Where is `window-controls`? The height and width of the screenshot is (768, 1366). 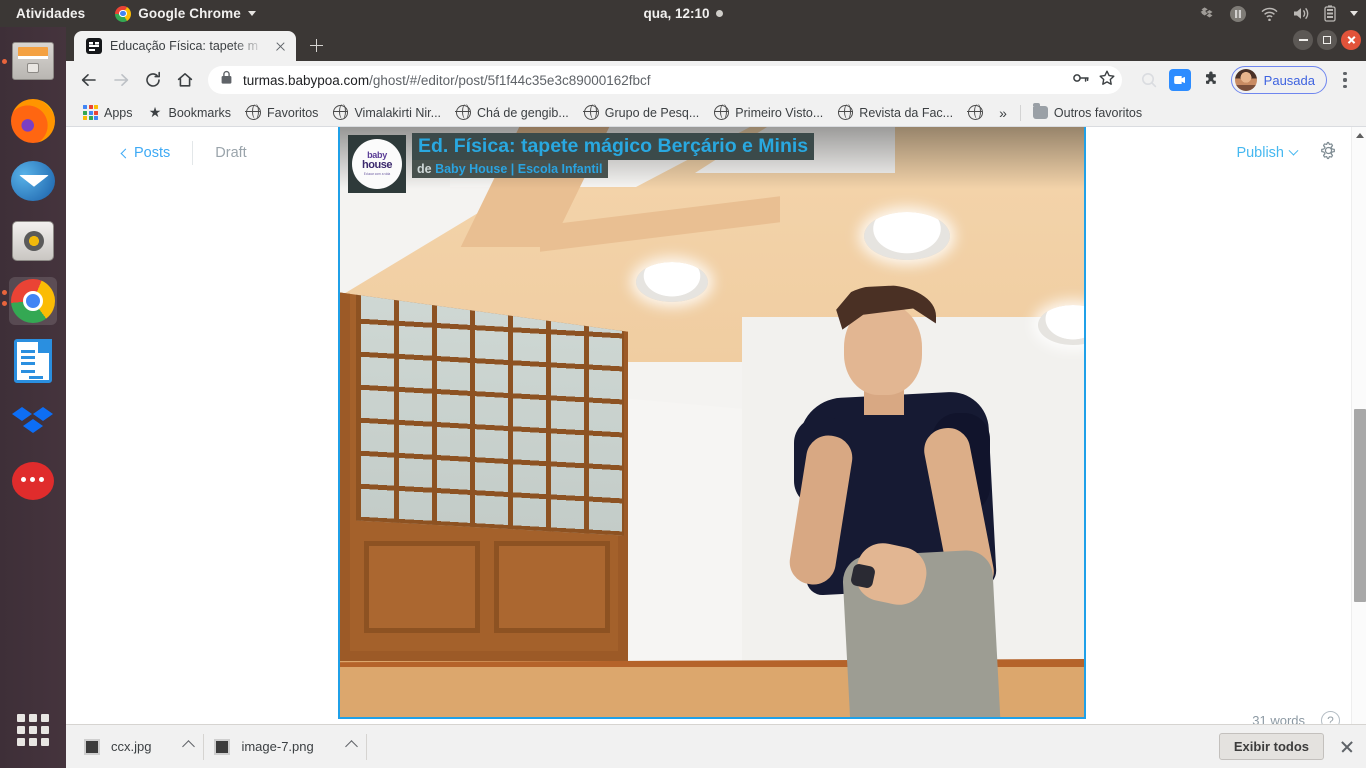 window-controls is located at coordinates (1327, 40).